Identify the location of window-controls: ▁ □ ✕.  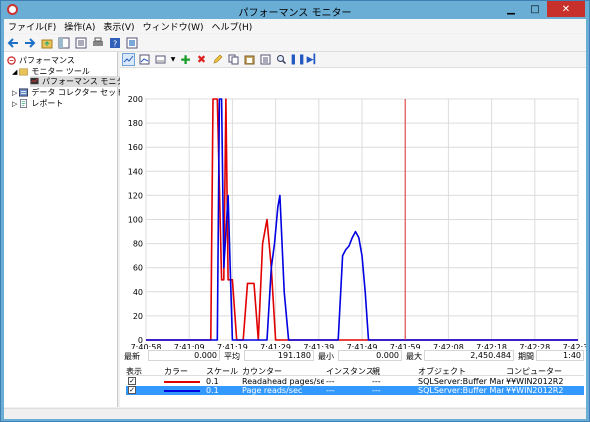
(542, 9).